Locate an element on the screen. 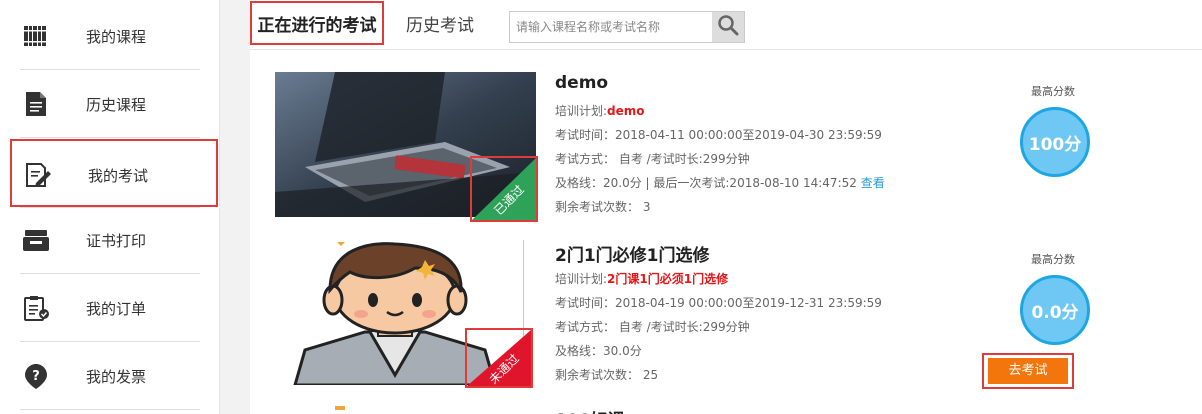 The height and width of the screenshot is (414, 1202). sidebar-item-label: 证书打印 is located at coordinates (116, 241).